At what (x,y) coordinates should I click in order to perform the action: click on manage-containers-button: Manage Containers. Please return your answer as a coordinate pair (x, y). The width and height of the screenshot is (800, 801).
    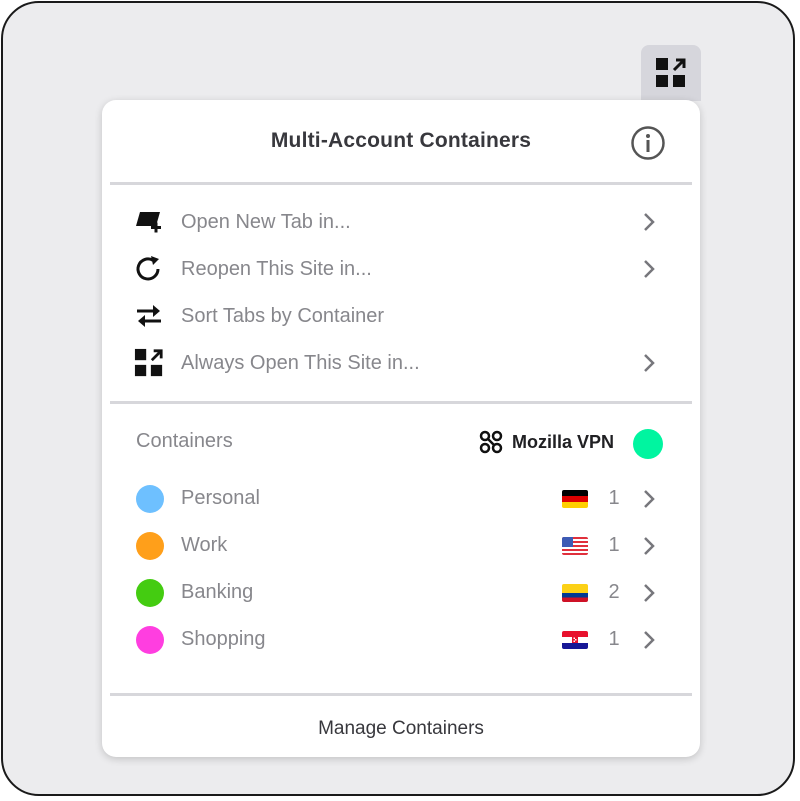
    Looking at the image, I should click on (401, 728).